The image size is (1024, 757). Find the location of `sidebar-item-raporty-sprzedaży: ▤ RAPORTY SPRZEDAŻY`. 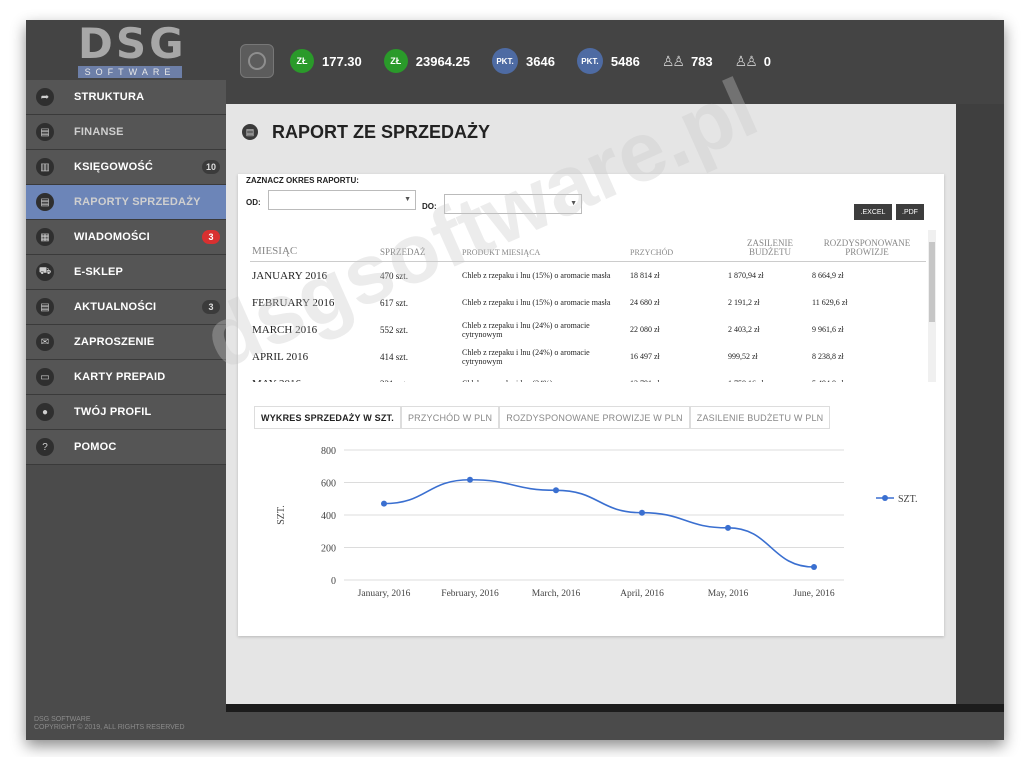

sidebar-item-raporty-sprzedaży: ▤ RAPORTY SPRZEDAŻY is located at coordinates (126, 202).